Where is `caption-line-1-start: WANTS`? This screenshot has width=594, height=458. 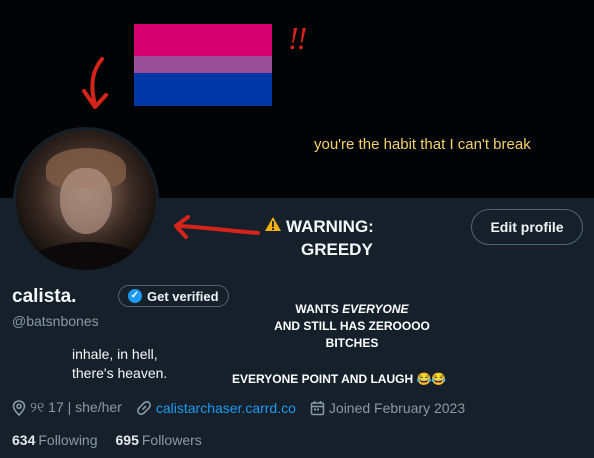 caption-line-1-start: WANTS is located at coordinates (319, 309).